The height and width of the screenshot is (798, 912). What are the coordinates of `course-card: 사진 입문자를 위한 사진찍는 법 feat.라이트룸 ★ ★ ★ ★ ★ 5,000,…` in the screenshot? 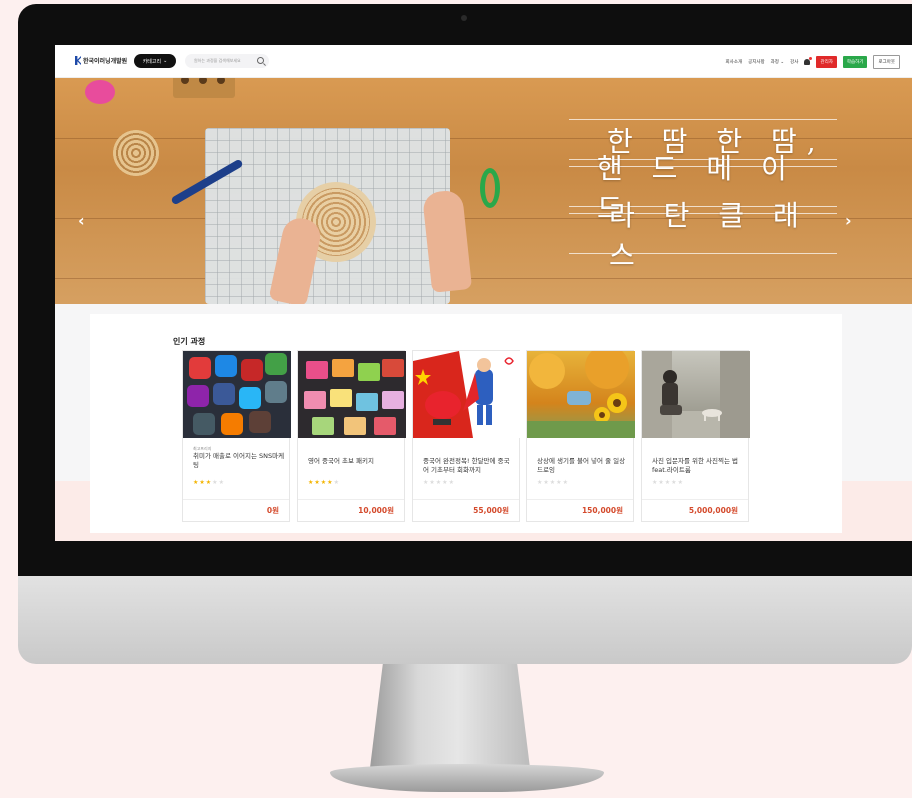 It's located at (695, 436).